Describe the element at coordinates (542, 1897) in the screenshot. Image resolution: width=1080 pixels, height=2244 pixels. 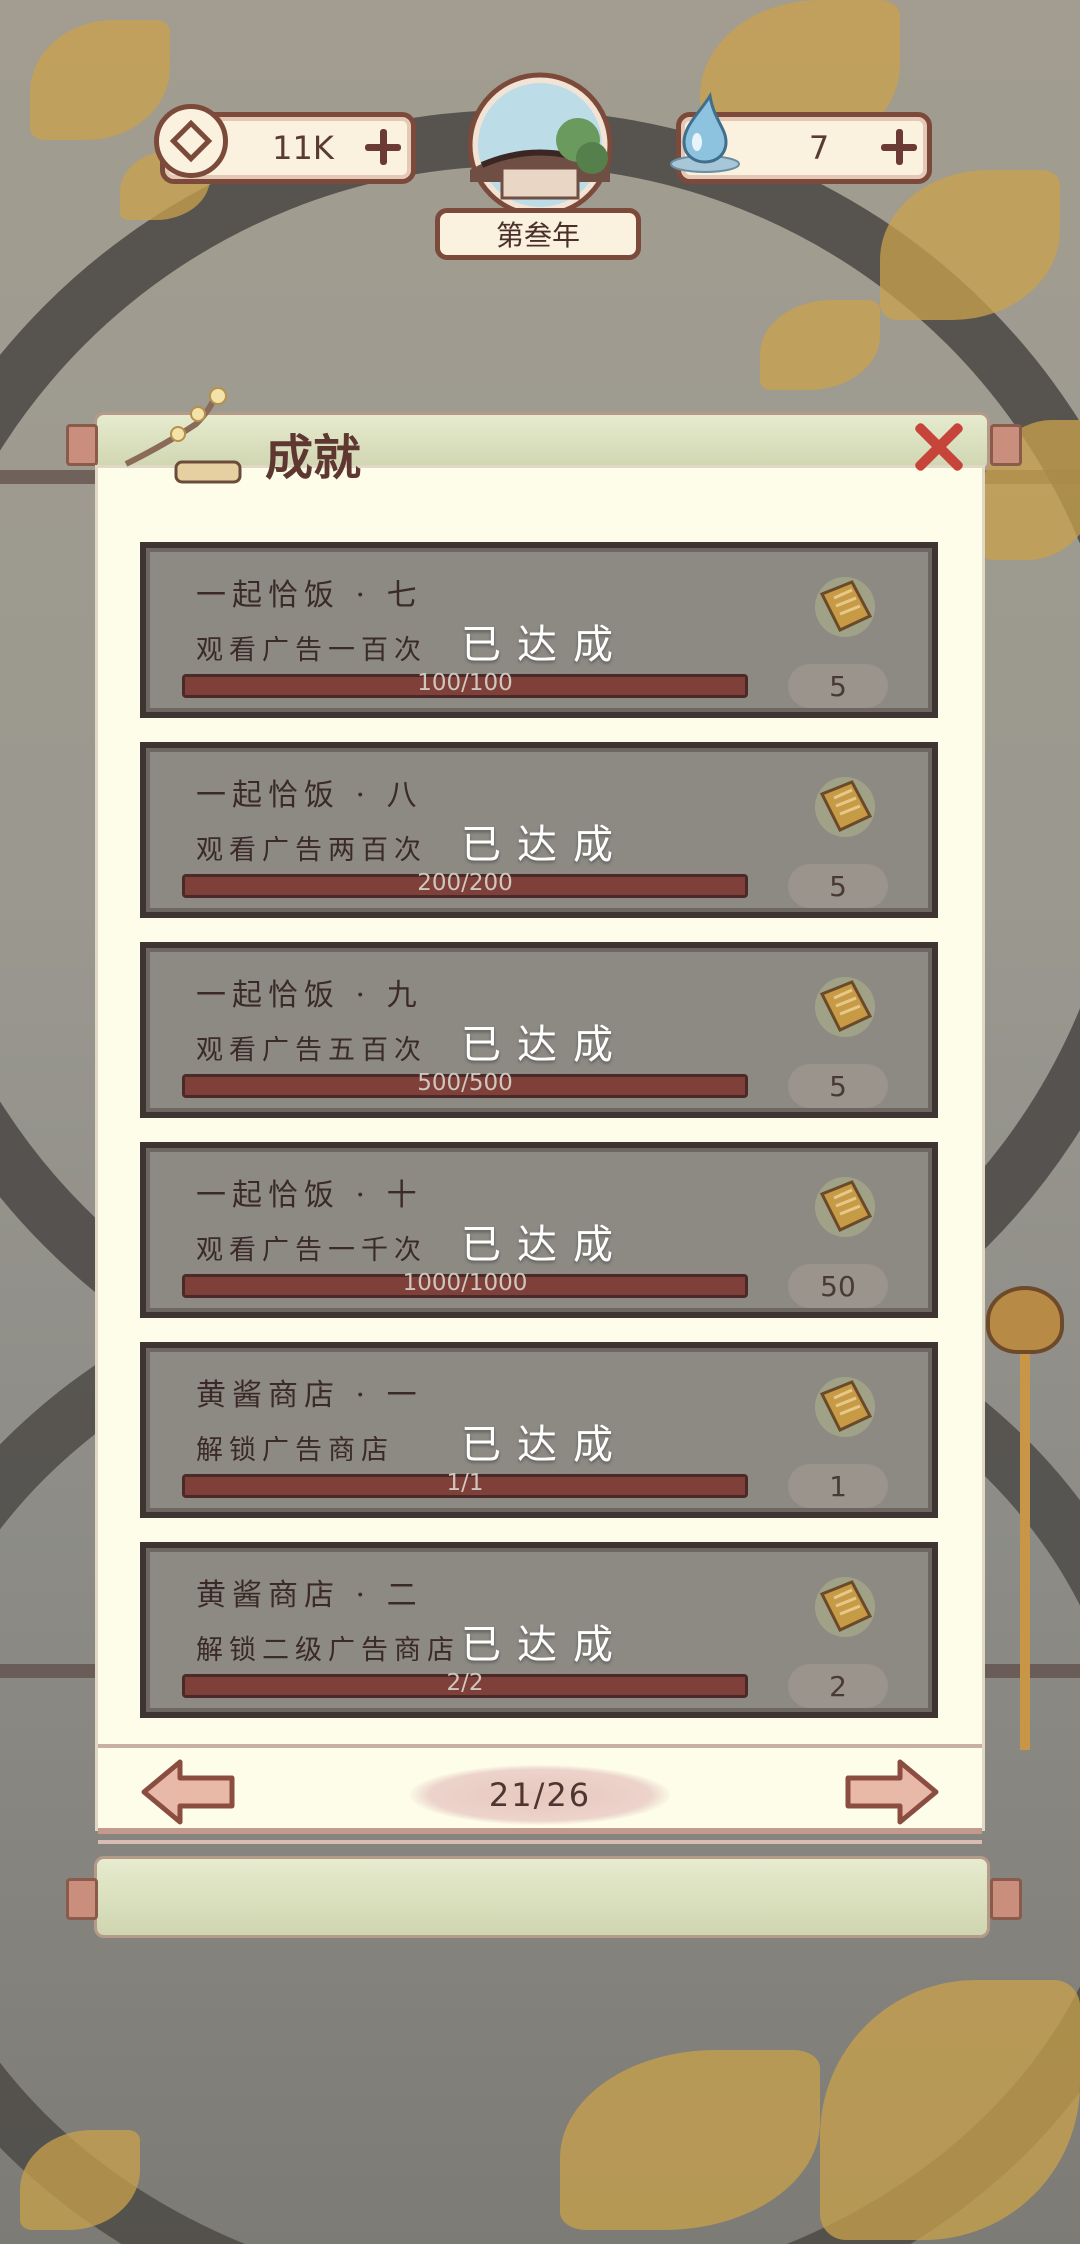
I see `scroll-bottom-rod` at that location.